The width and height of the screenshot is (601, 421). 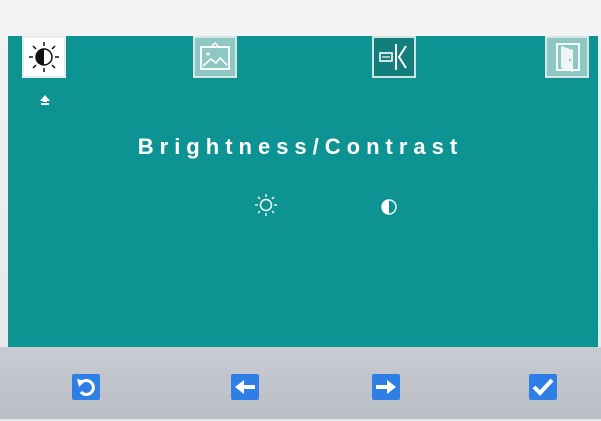 I want to click on page-title: Brightness/Contrast, so click(x=300, y=146).